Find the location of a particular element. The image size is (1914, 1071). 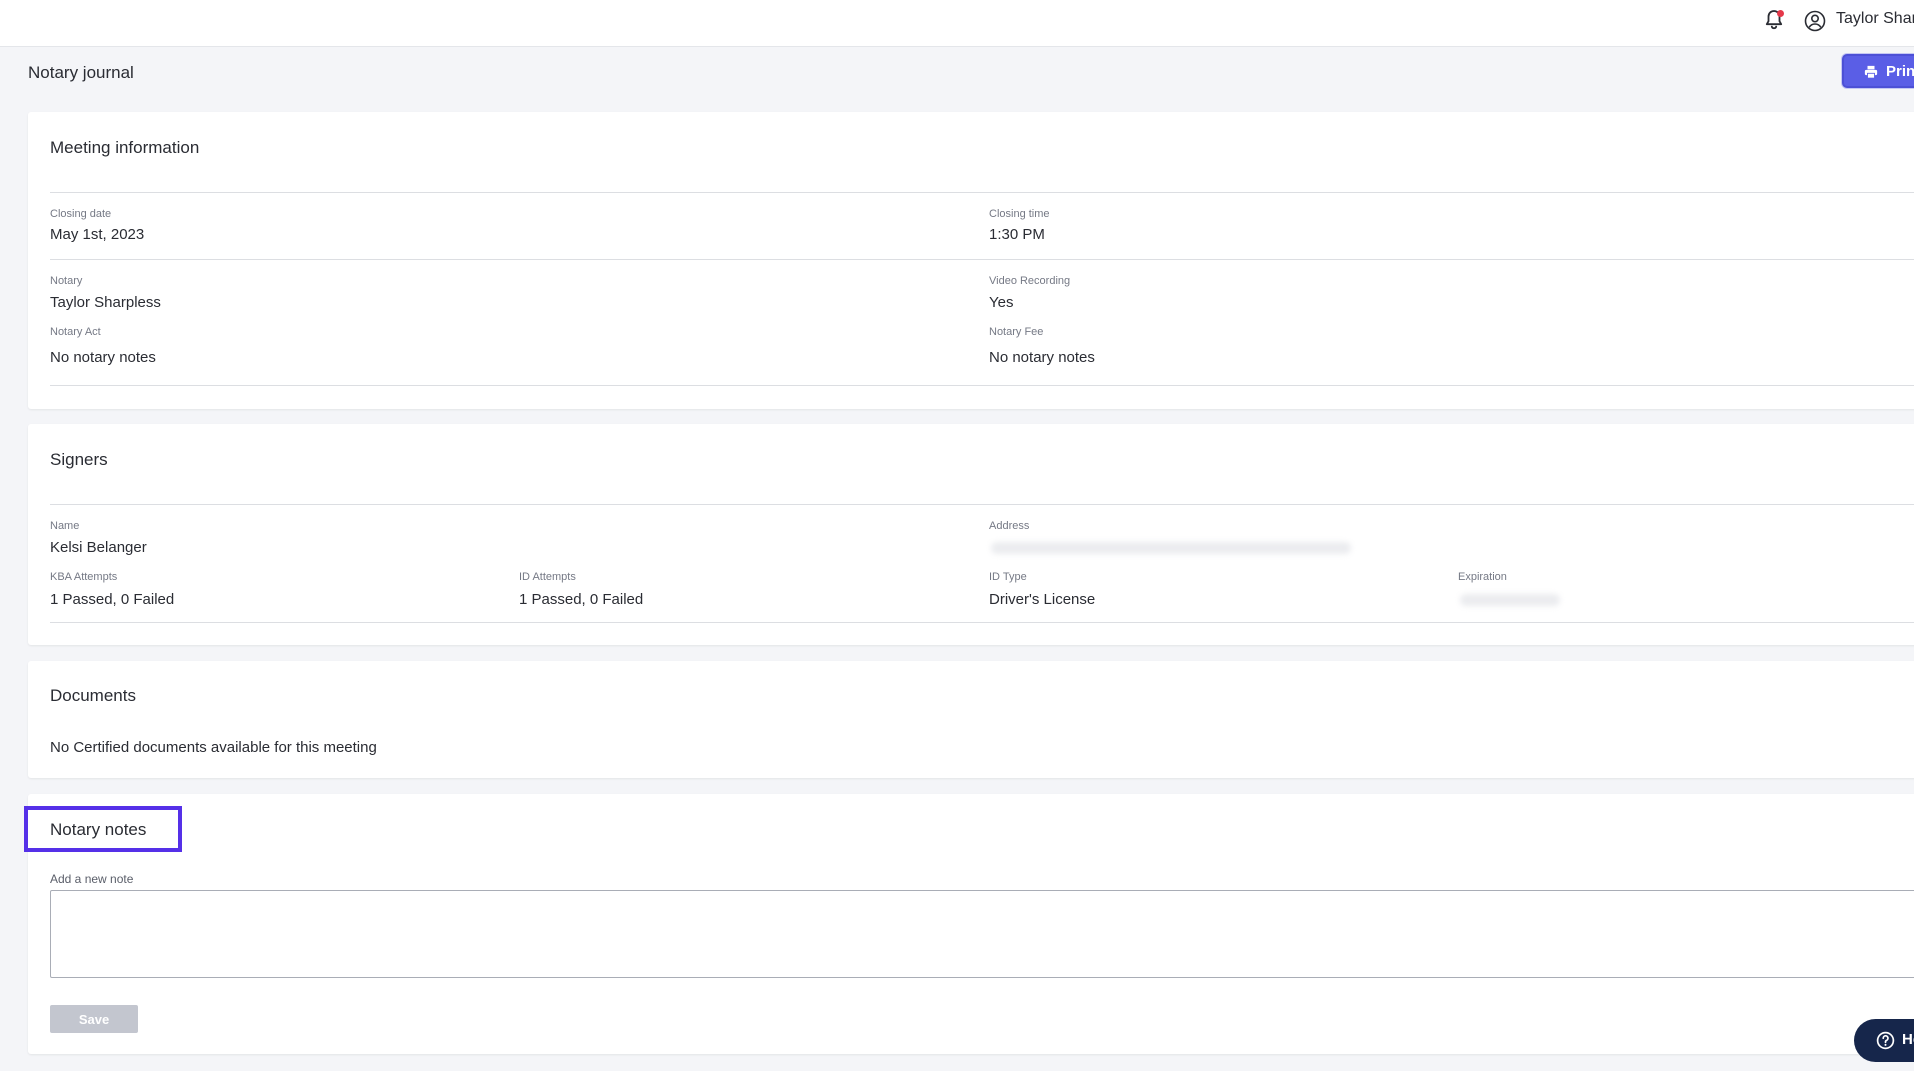

printer-icon is located at coordinates (1871, 72).